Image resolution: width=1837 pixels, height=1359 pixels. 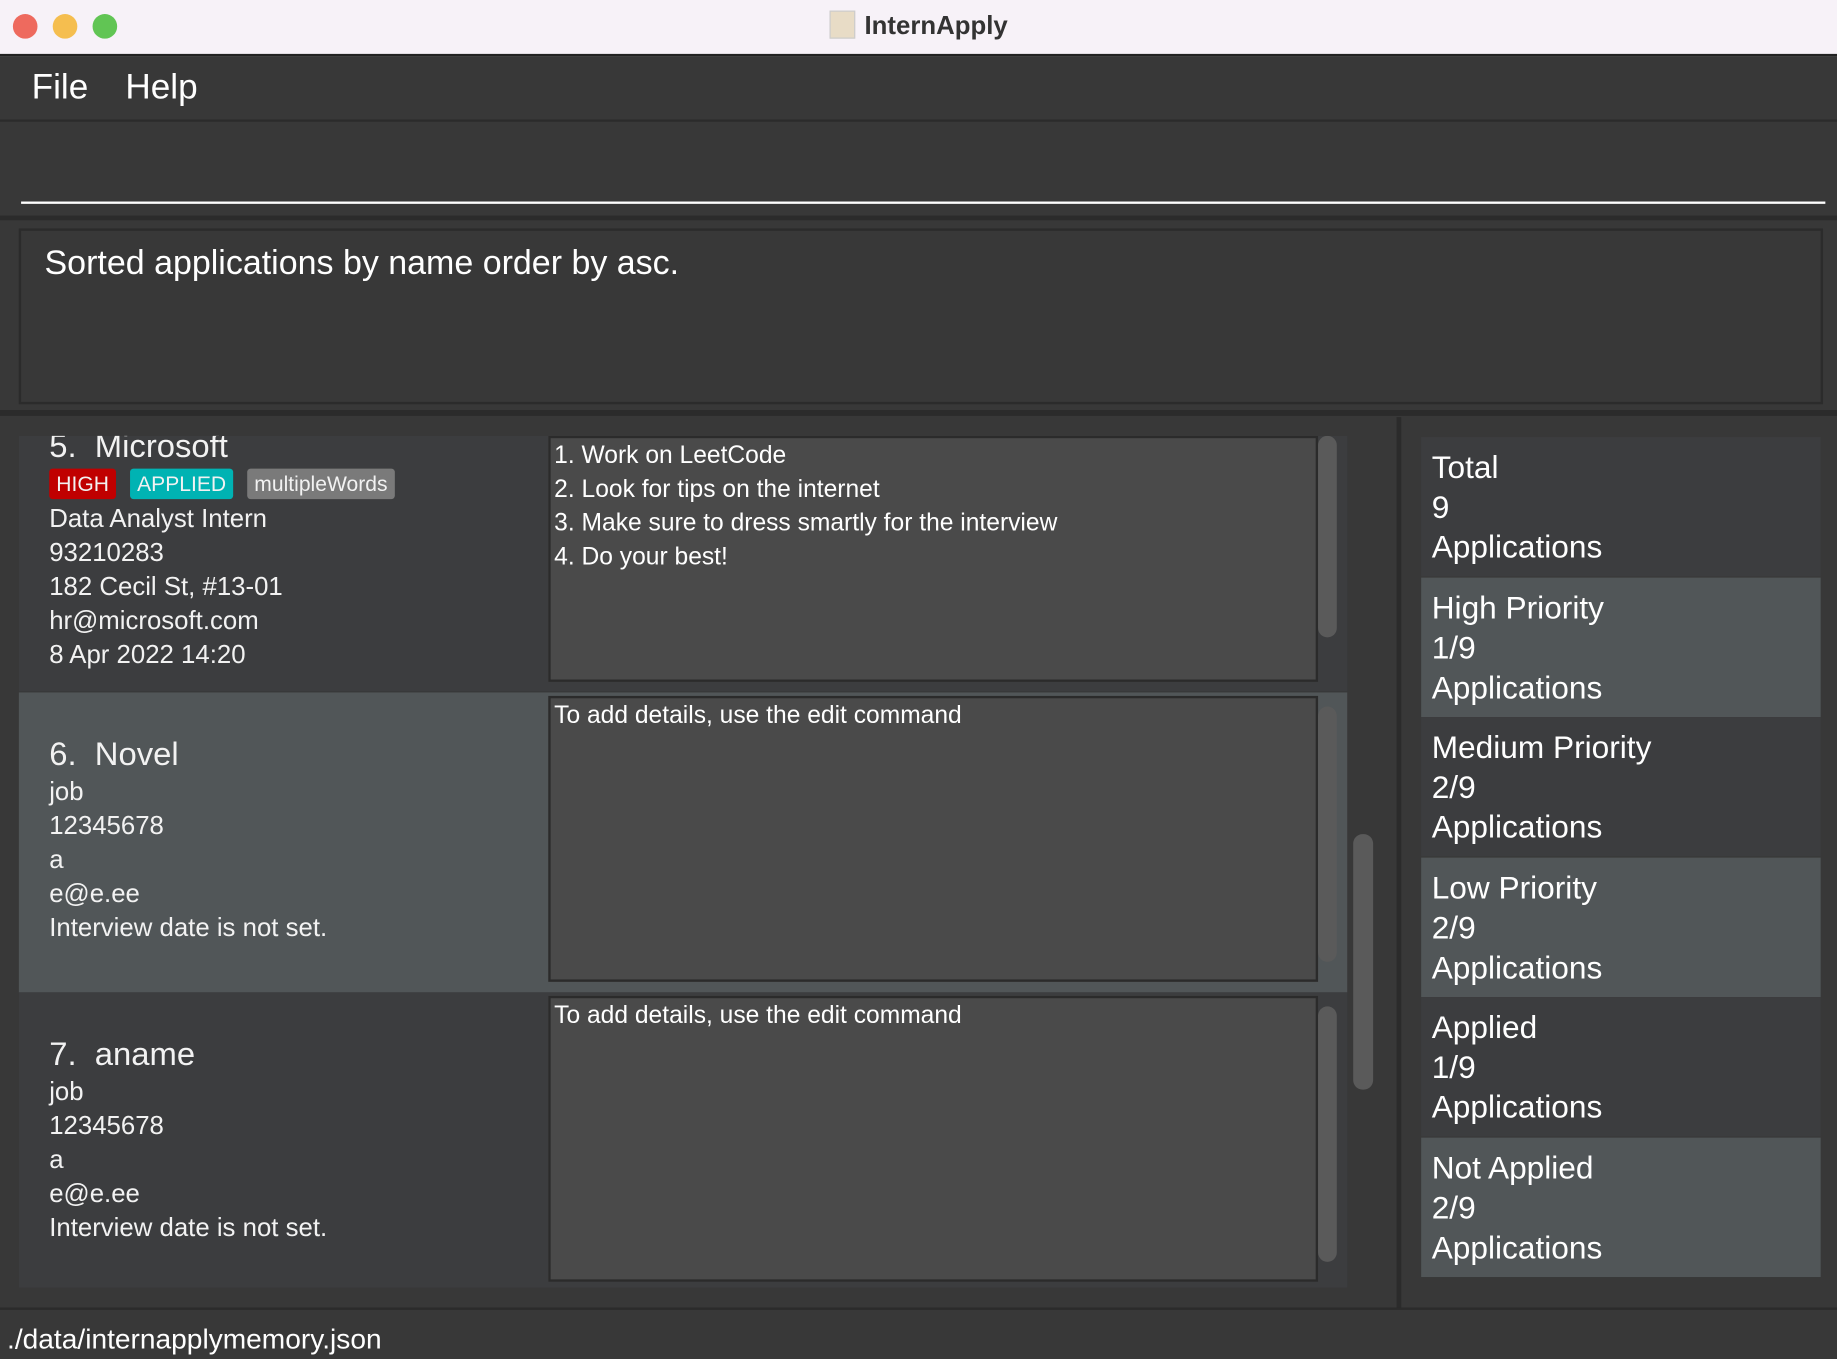 What do you see at coordinates (1621, 507) in the screenshot?
I see `stat-card: Total 9 Applications` at bounding box center [1621, 507].